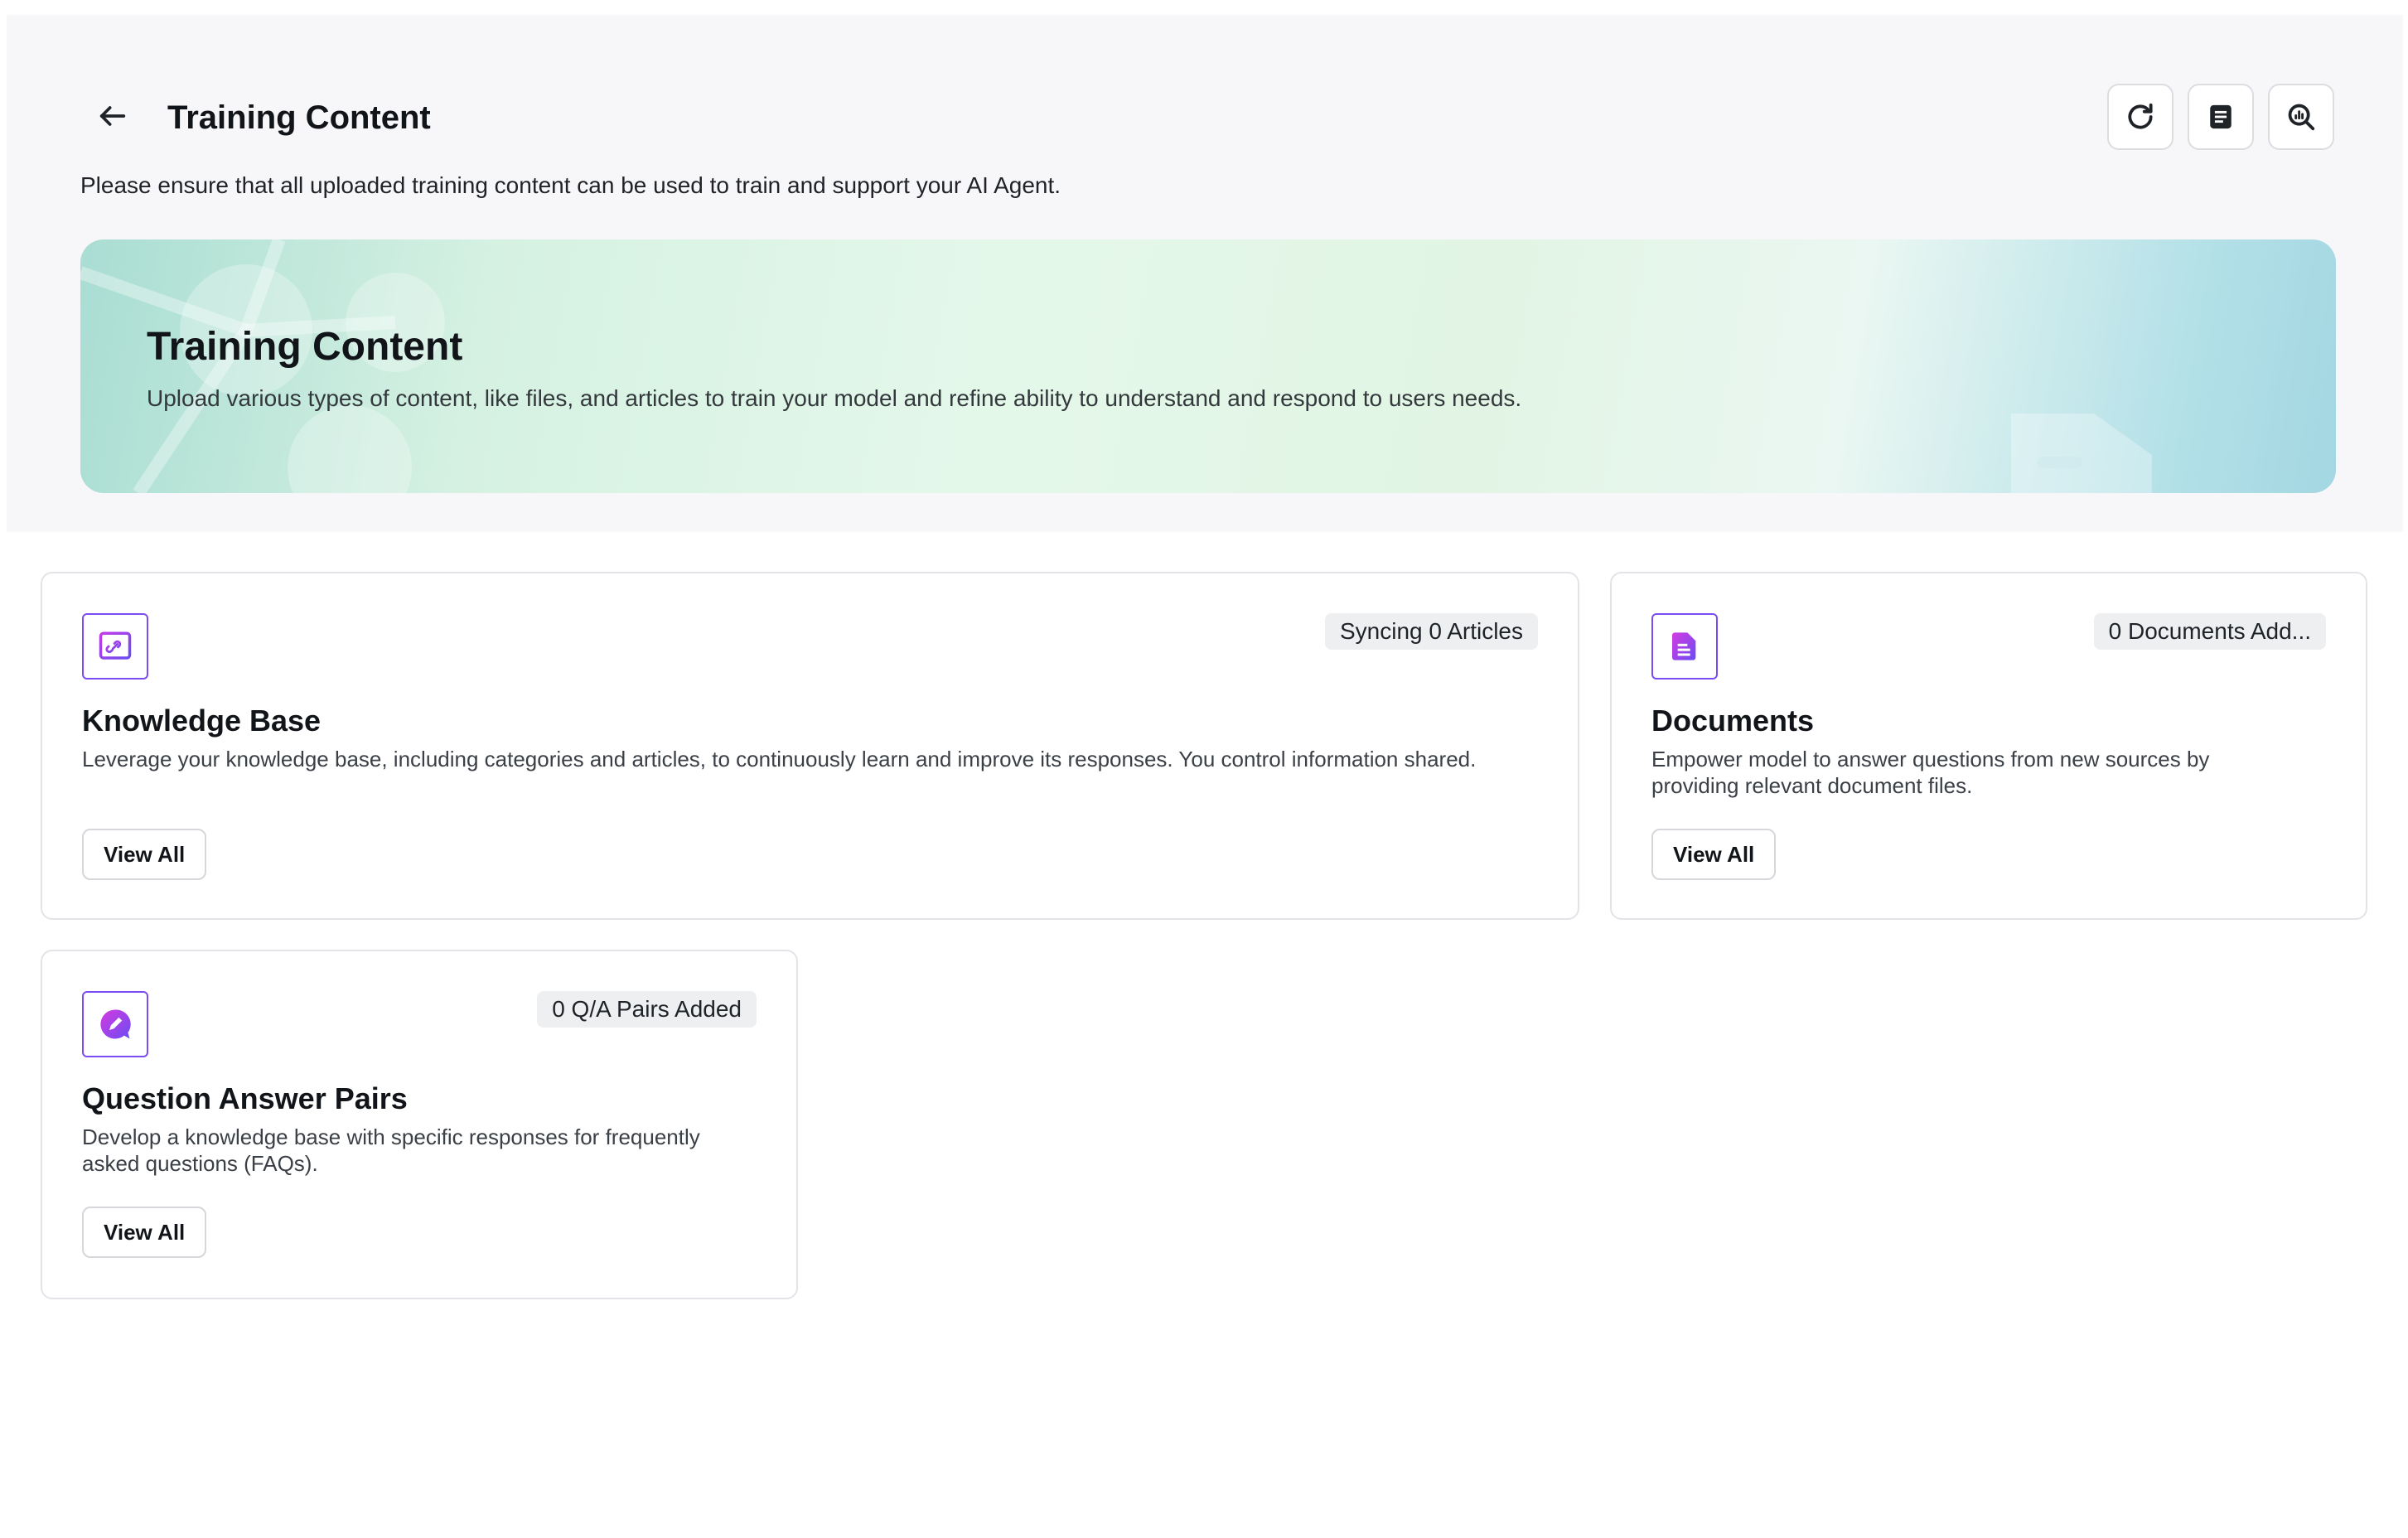  I want to click on knowledge-base-icon-box, so click(115, 646).